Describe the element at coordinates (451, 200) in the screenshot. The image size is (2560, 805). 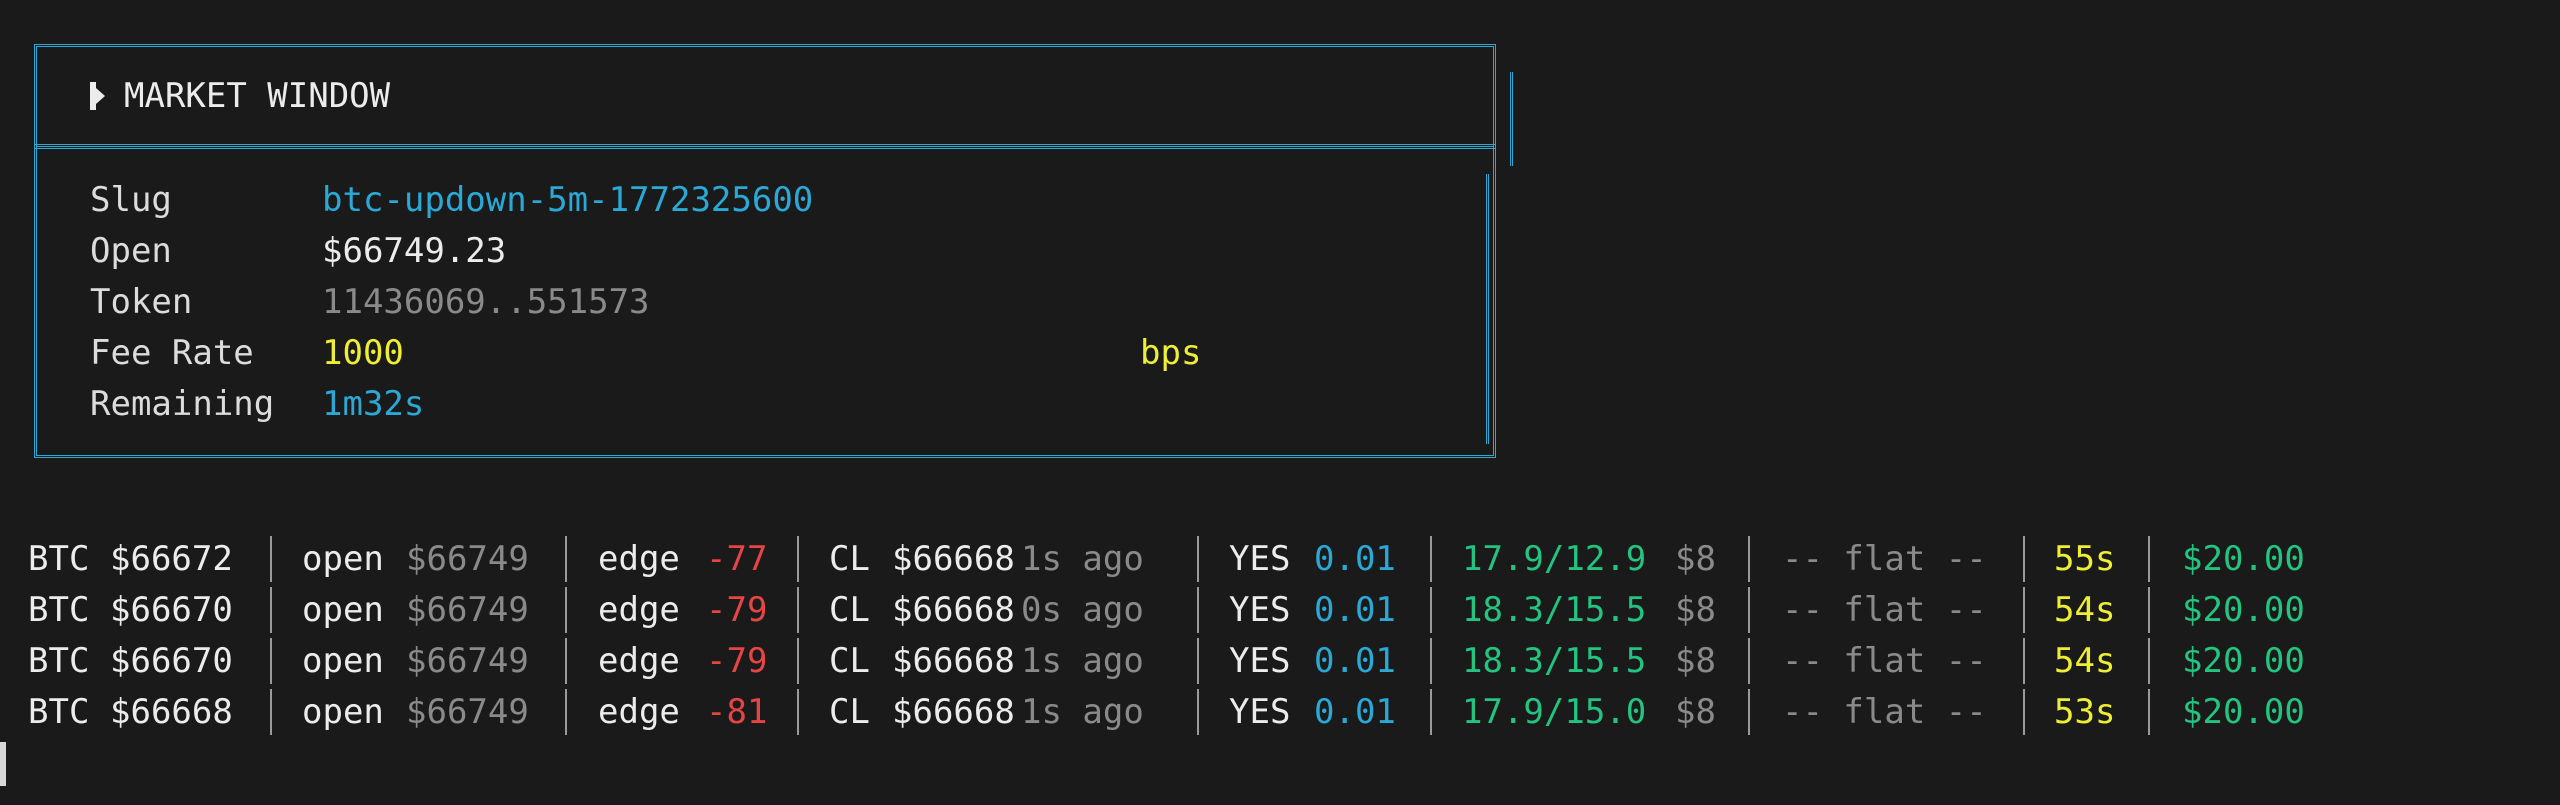
I see `field-row-slug: Slug btc-updown-5m-1772325600` at that location.